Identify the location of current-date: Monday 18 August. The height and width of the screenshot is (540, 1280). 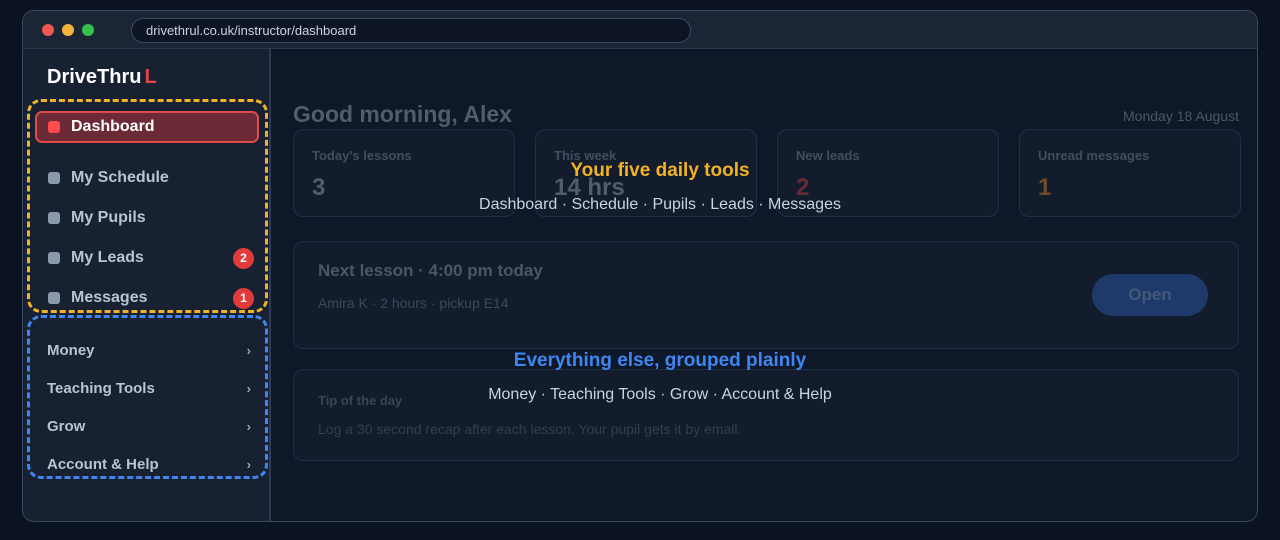
(1181, 116).